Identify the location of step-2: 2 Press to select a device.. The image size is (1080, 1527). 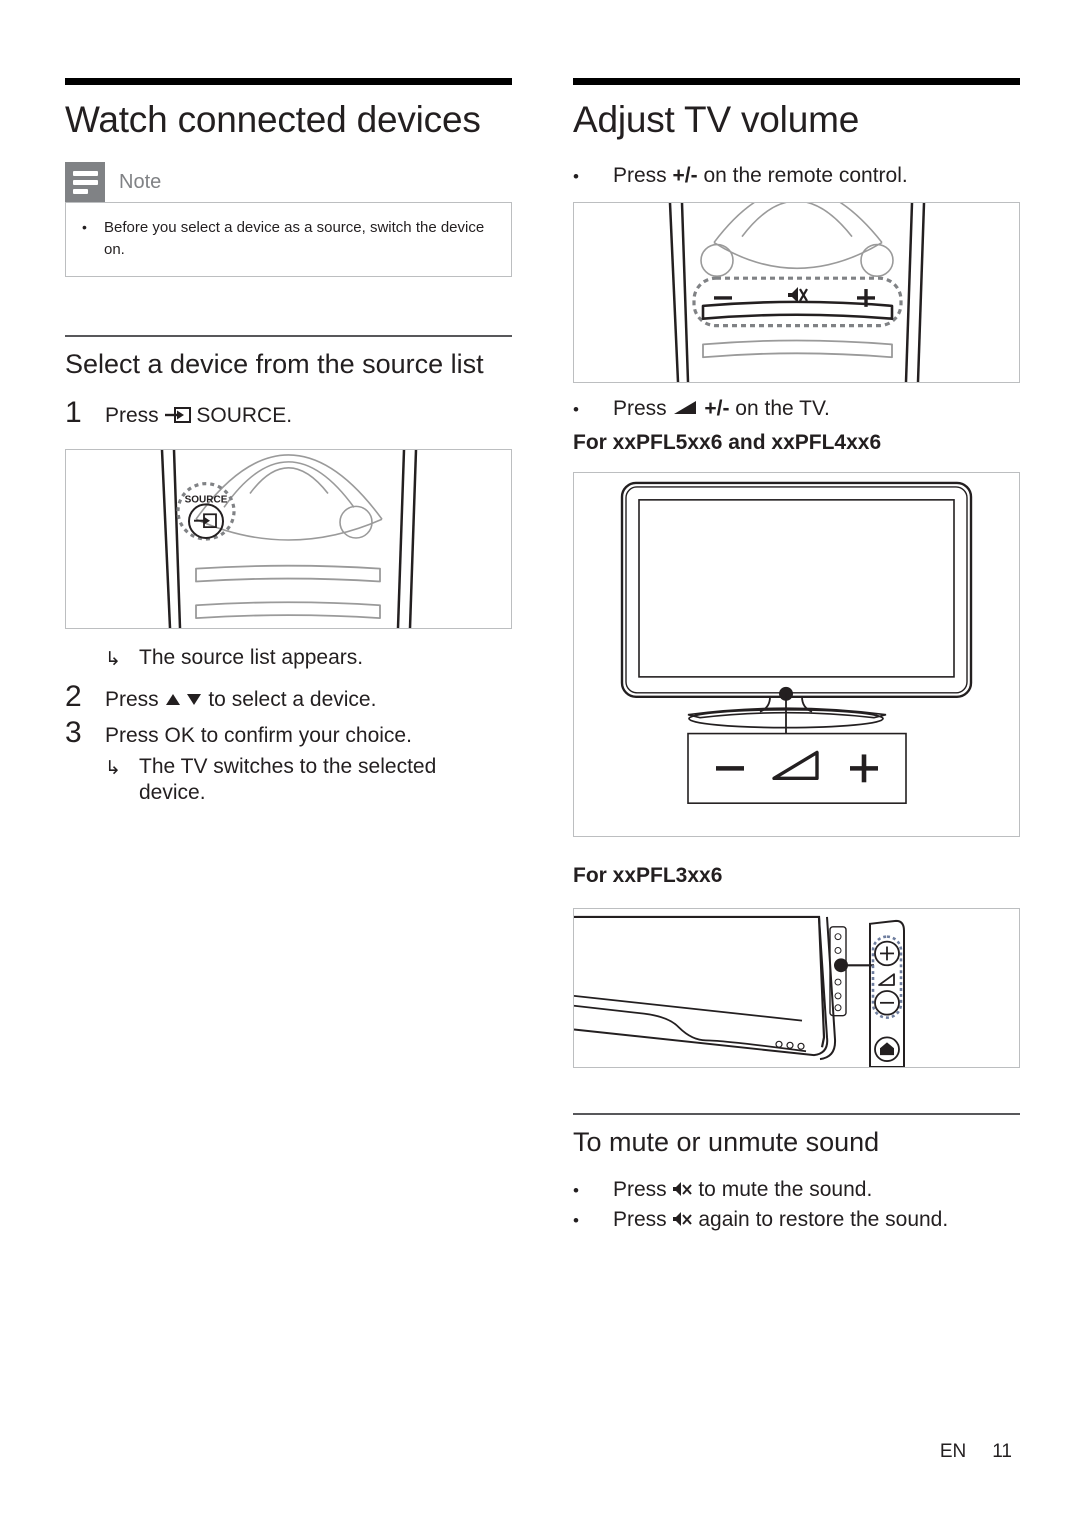
(288, 696).